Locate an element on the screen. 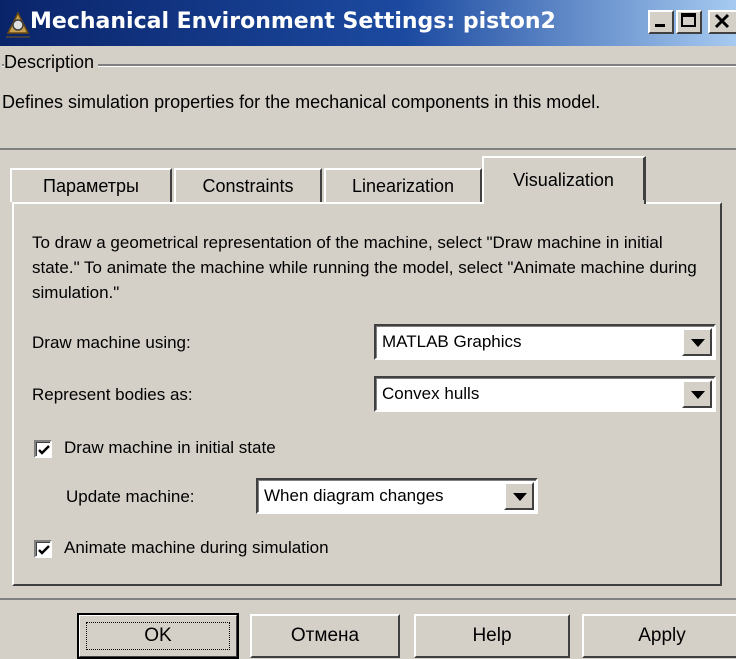 This screenshot has width=736, height=659. draw-using-select: MATLAB Graphics is located at coordinates (545, 342).